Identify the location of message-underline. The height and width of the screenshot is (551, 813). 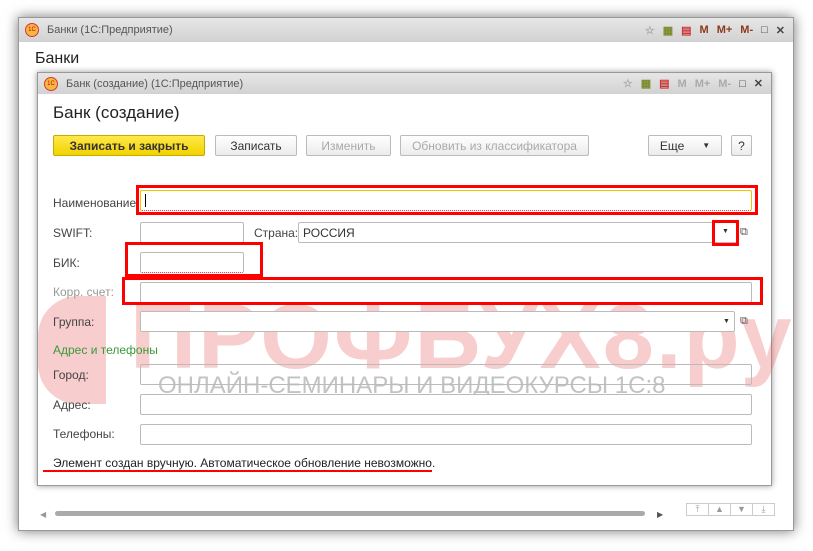
(237, 471).